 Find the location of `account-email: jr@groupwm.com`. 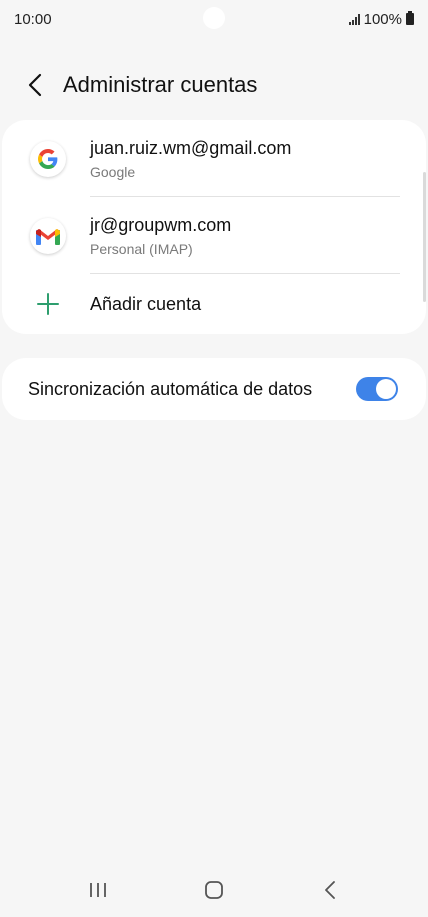

account-email: jr@groupwm.com is located at coordinates (161, 225).